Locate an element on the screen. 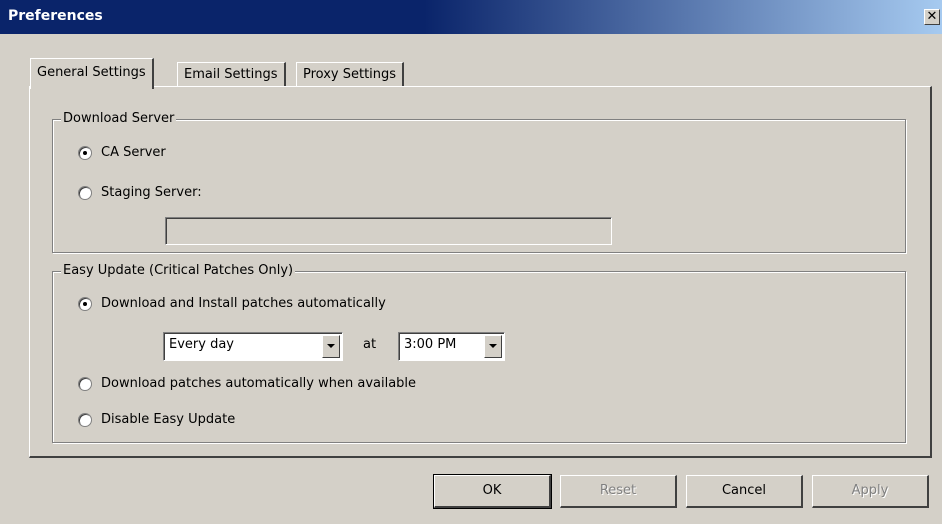  tab-label: Email Settings is located at coordinates (231, 74).